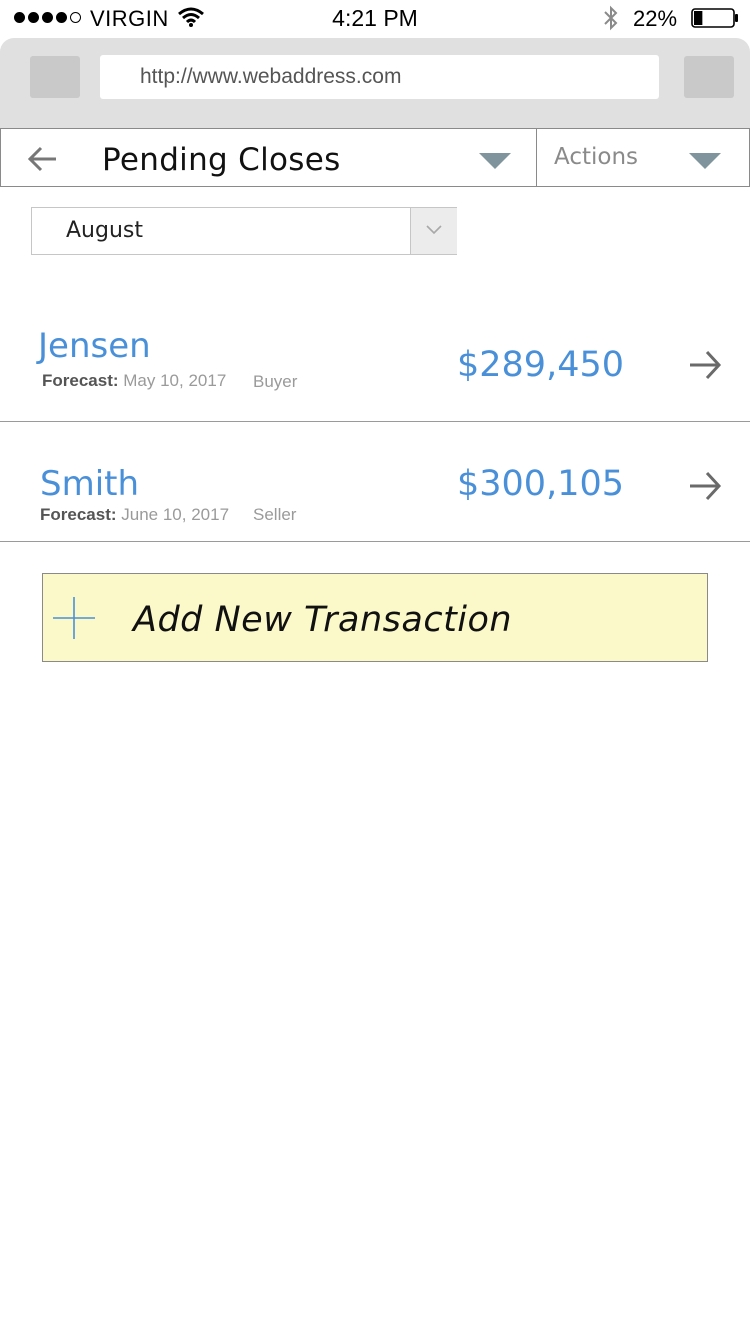 The height and width of the screenshot is (1334, 750). Describe the element at coordinates (541, 484) in the screenshot. I see `transaction-amount: $300,105` at that location.